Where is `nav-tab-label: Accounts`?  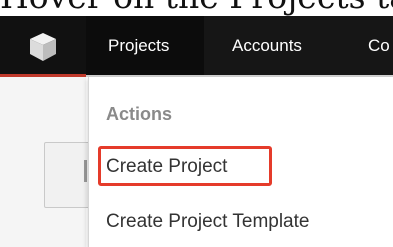
nav-tab-label: Accounts is located at coordinates (267, 45).